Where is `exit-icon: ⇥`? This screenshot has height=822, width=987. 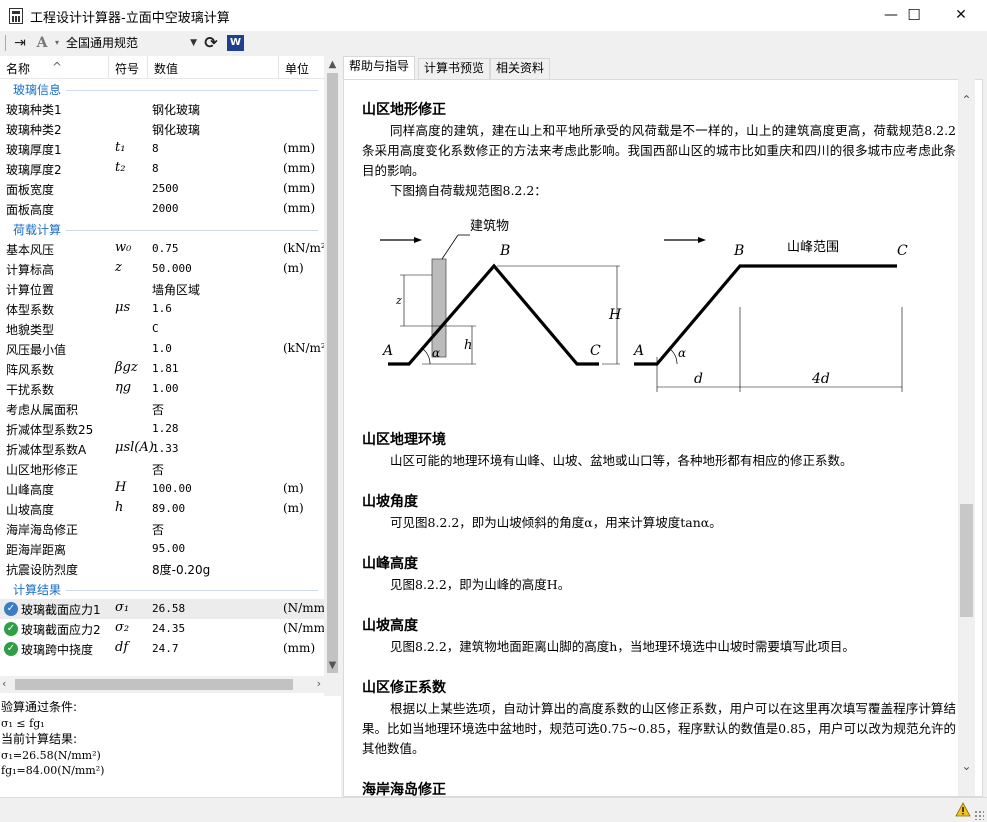 exit-icon: ⇥ is located at coordinates (20, 43).